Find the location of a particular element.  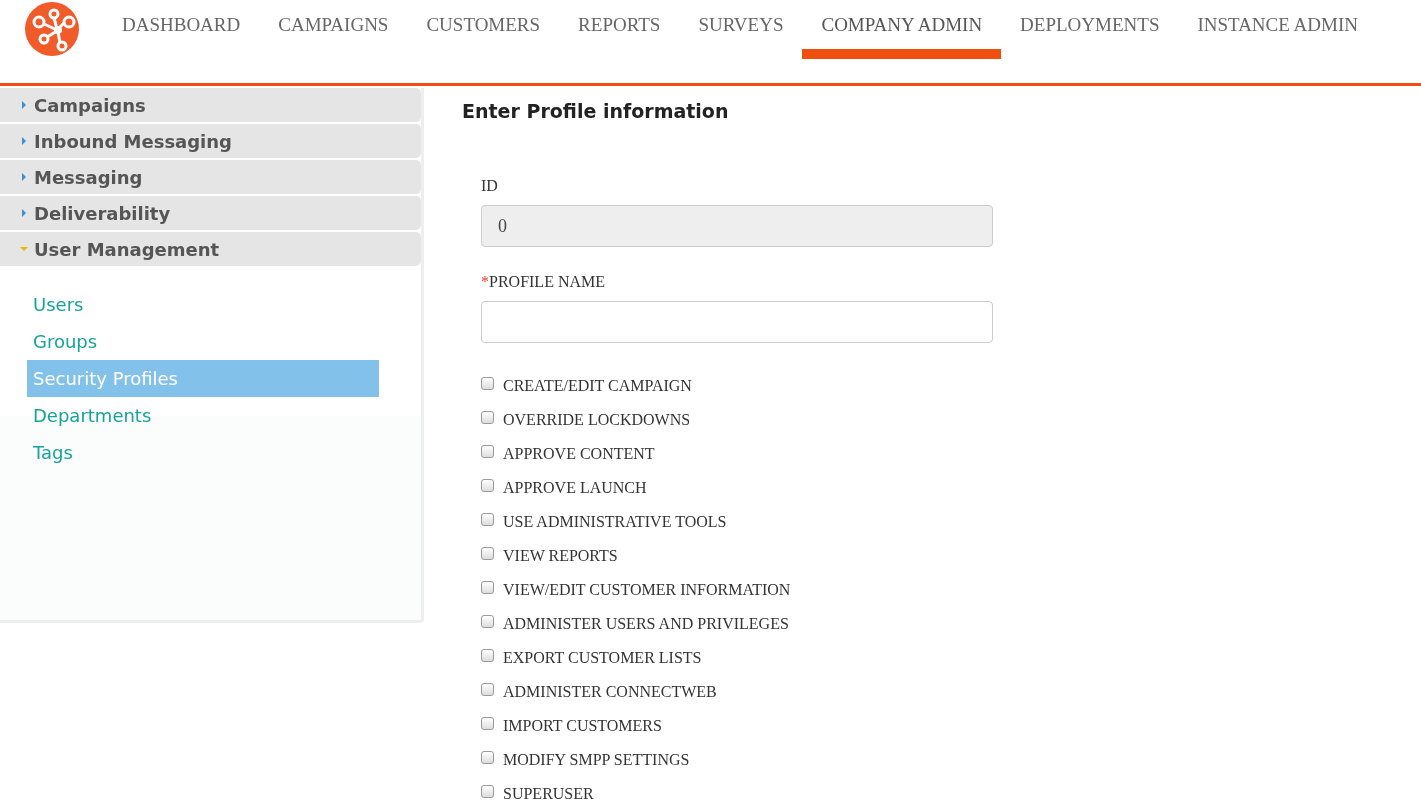

field-label: *PROFILE NAME is located at coordinates (543, 282).